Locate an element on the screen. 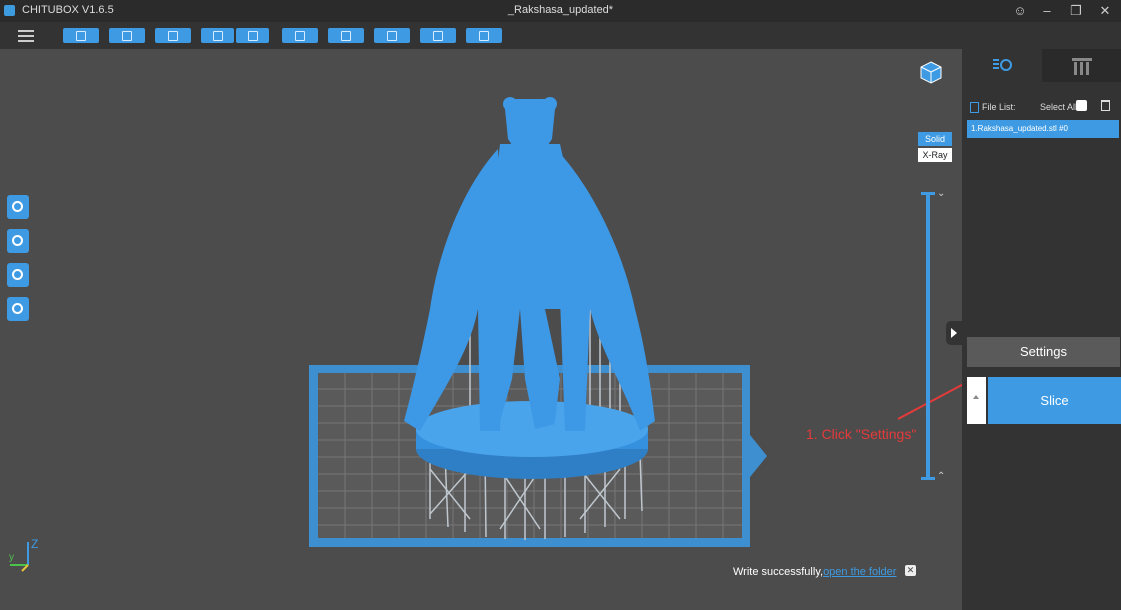  dig-hole-button is located at coordinates (484, 35).